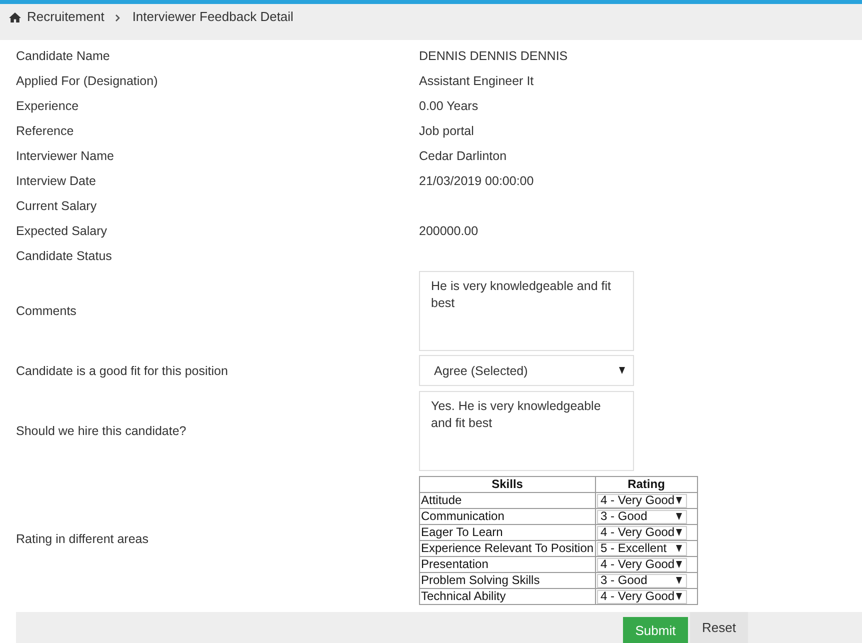  I want to click on reset-button: Reset, so click(719, 627).